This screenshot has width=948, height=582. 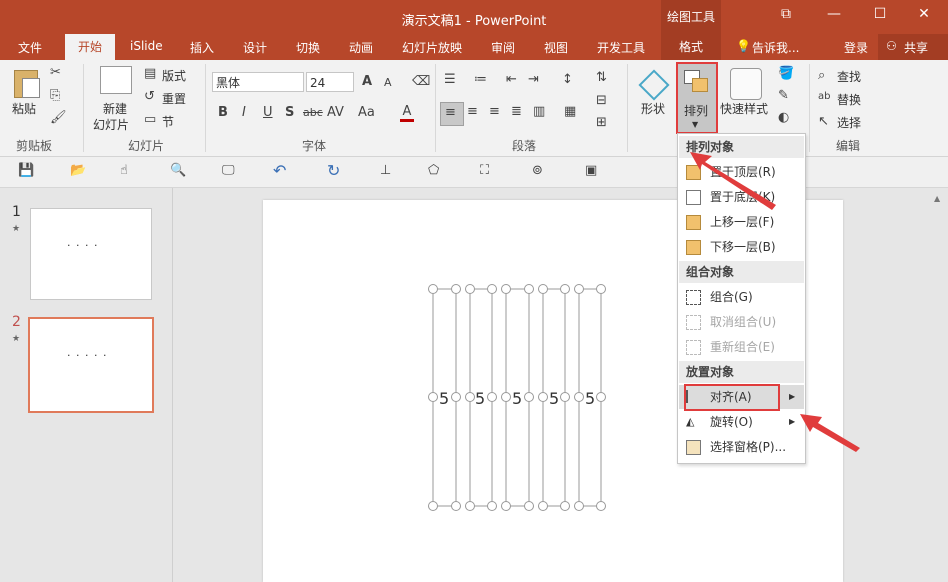 I want to click on merge-shapes-icon: ⊚, so click(x=537, y=170).